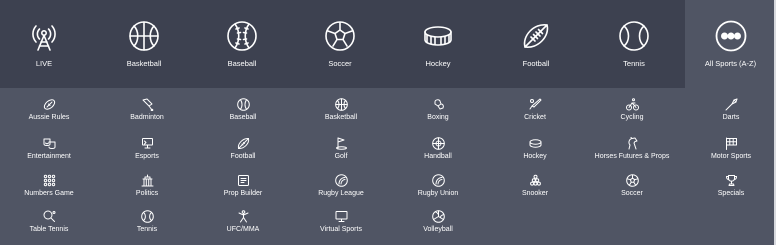 The width and height of the screenshot is (776, 245). I want to click on sport-label: Snooker, so click(535, 193).